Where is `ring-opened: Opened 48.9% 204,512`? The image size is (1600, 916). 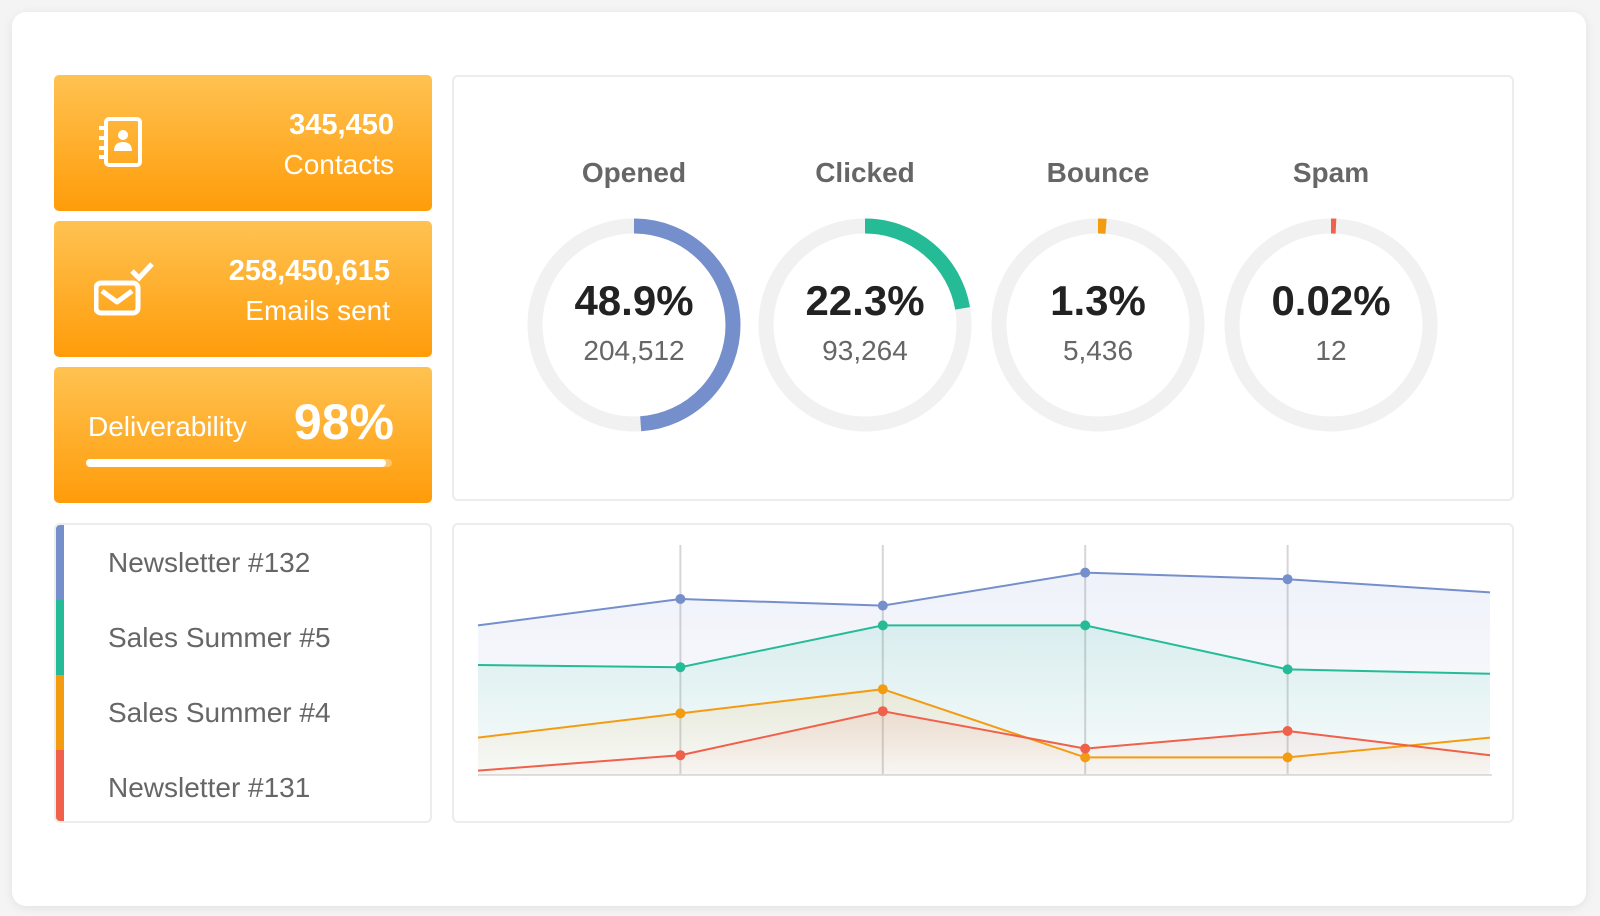 ring-opened: Opened 48.9% 204,512 is located at coordinates (634, 294).